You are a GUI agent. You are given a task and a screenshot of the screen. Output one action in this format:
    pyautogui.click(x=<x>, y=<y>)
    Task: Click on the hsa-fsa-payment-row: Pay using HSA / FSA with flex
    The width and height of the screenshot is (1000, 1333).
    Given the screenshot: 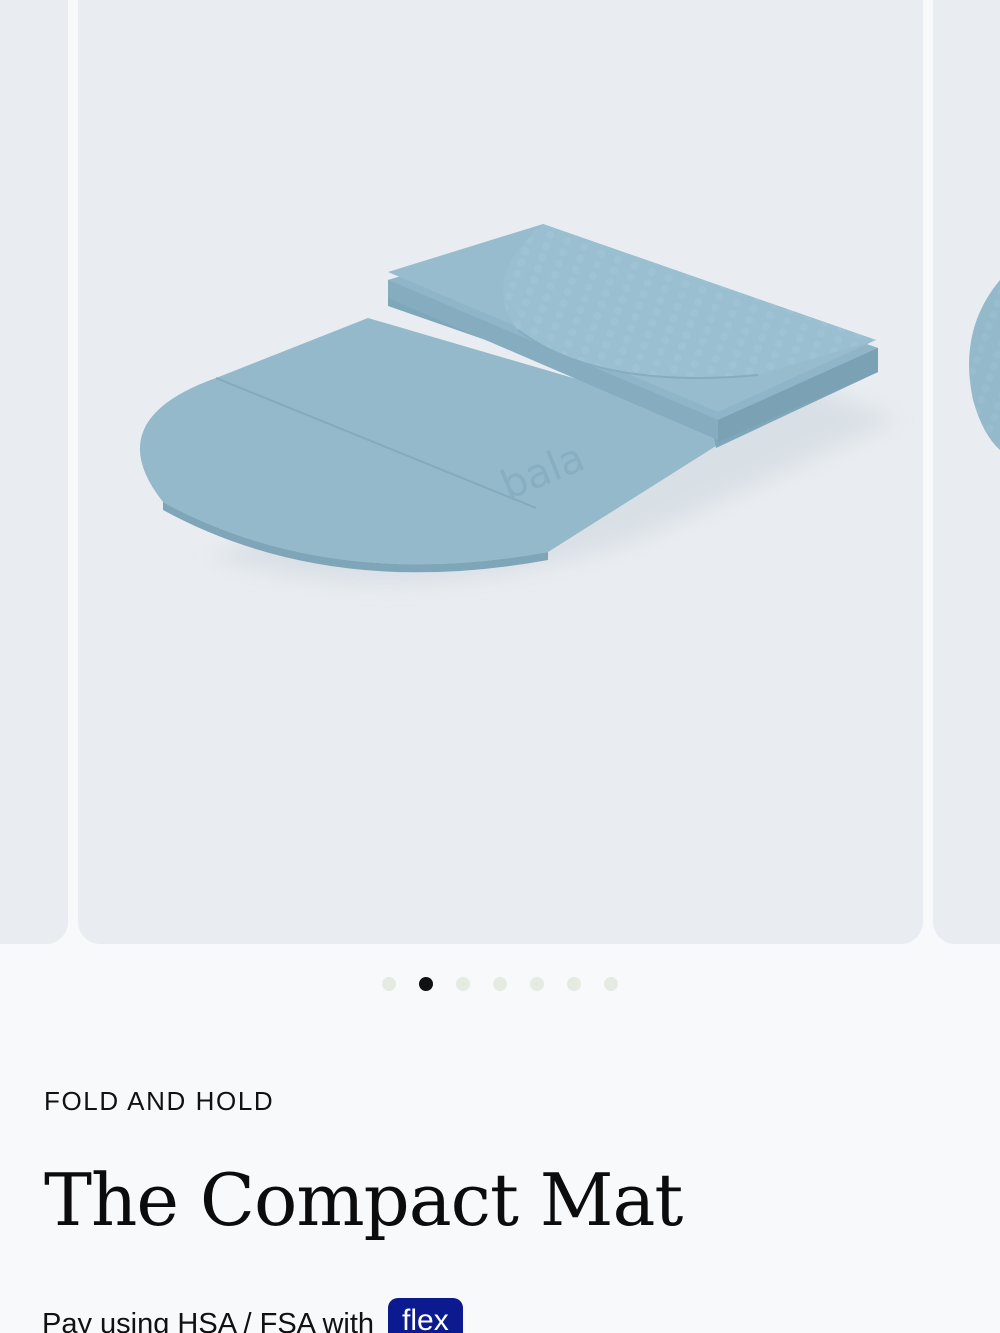 What is the action you would take?
    pyautogui.click(x=252, y=1315)
    